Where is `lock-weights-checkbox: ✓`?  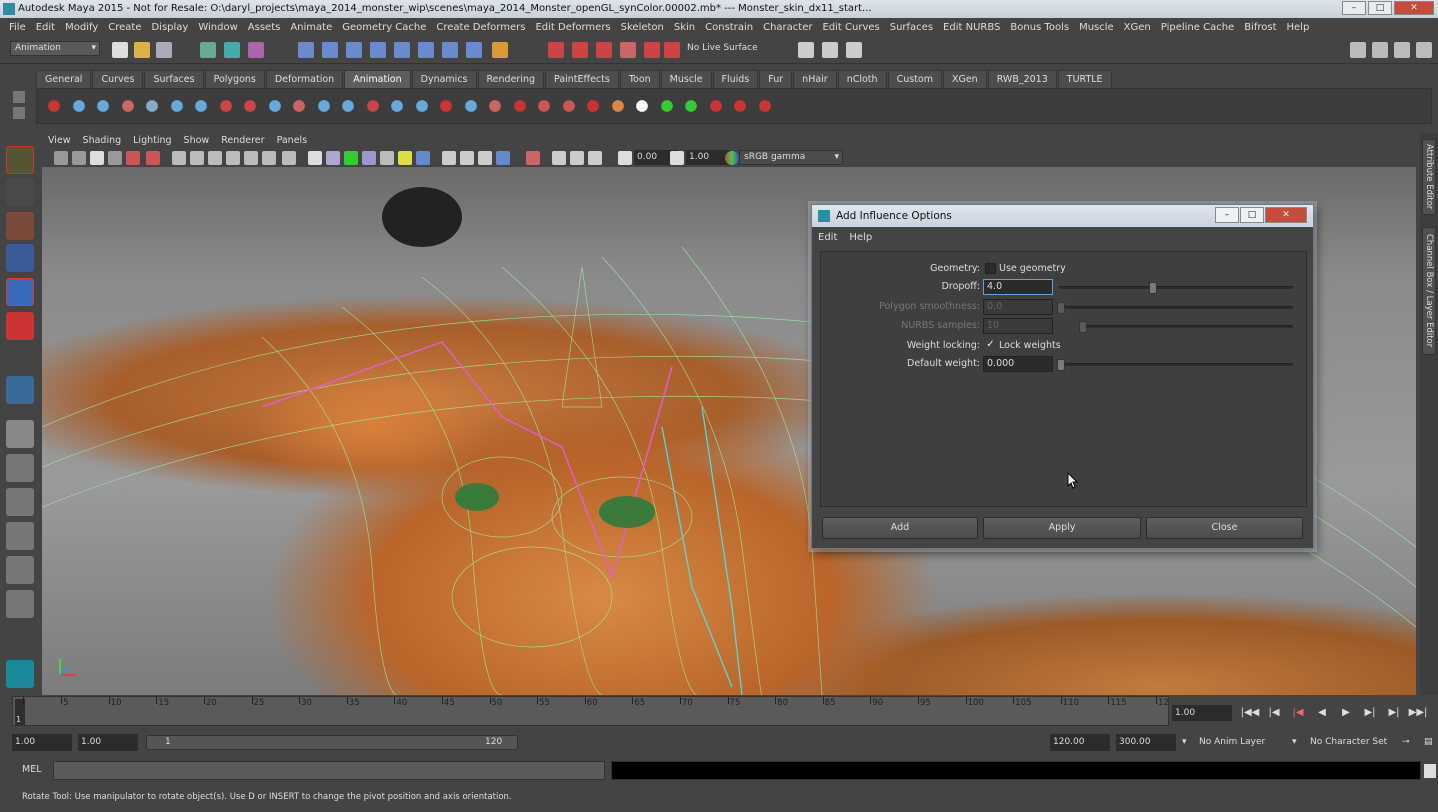
lock-weights-checkbox: ✓ is located at coordinates (990, 345).